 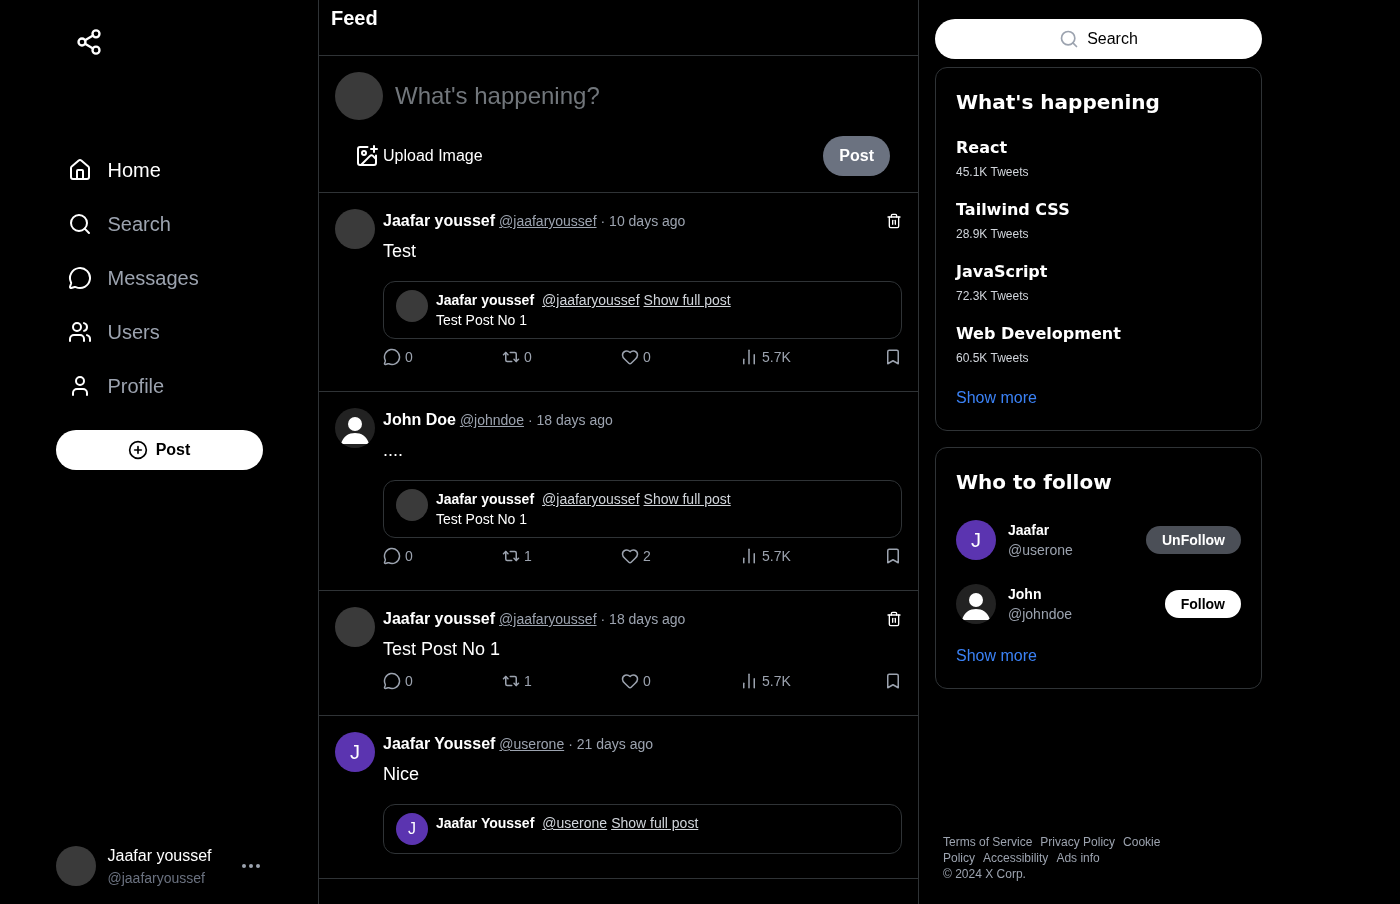 What do you see at coordinates (1098, 344) in the screenshot?
I see `trend-item: Web Development 60.5K Tweets` at bounding box center [1098, 344].